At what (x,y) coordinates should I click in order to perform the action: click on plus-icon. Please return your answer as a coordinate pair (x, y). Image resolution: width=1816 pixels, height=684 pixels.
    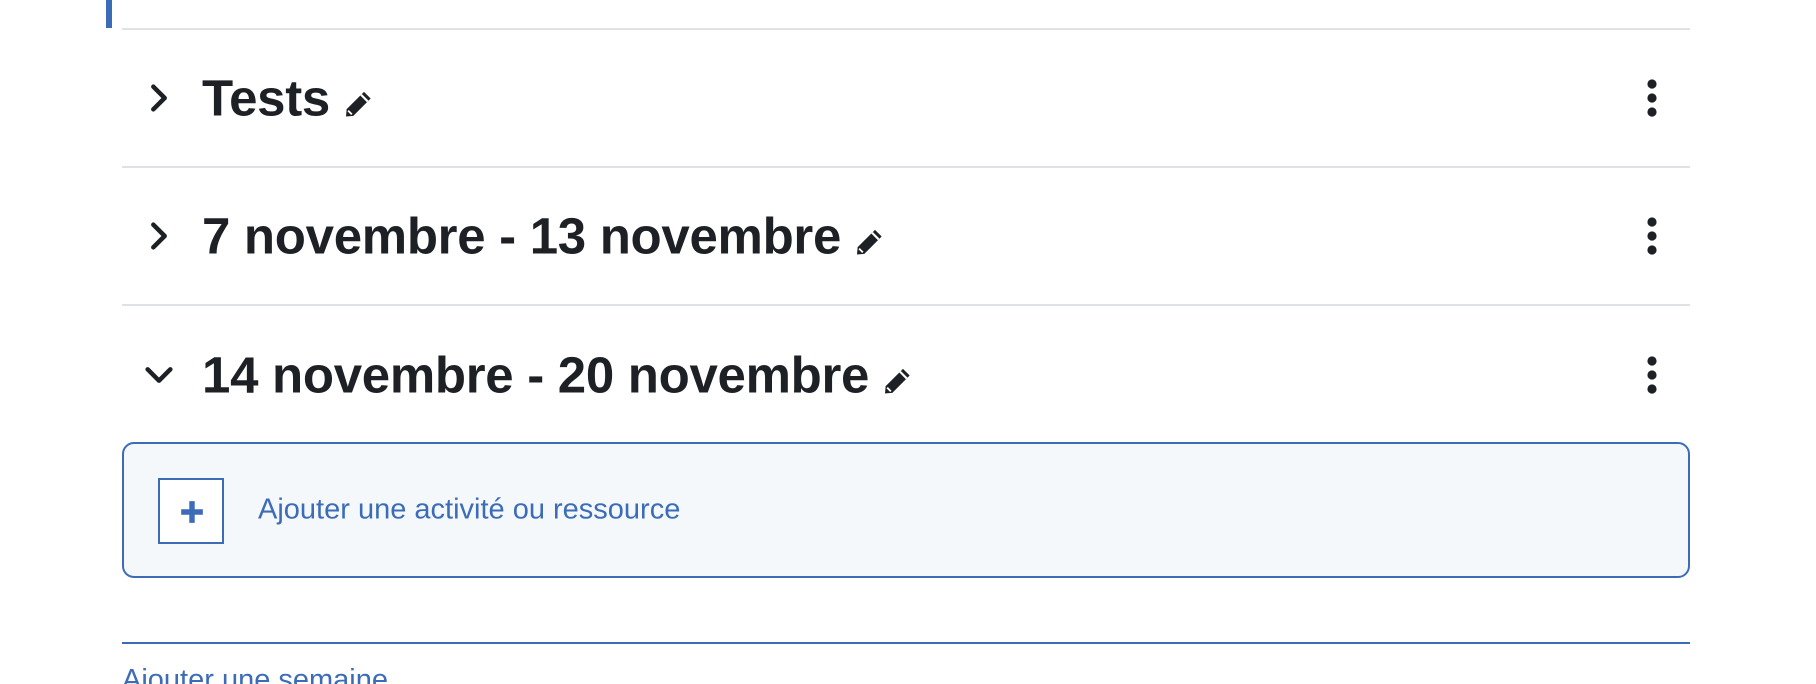
    Looking at the image, I should click on (192, 512).